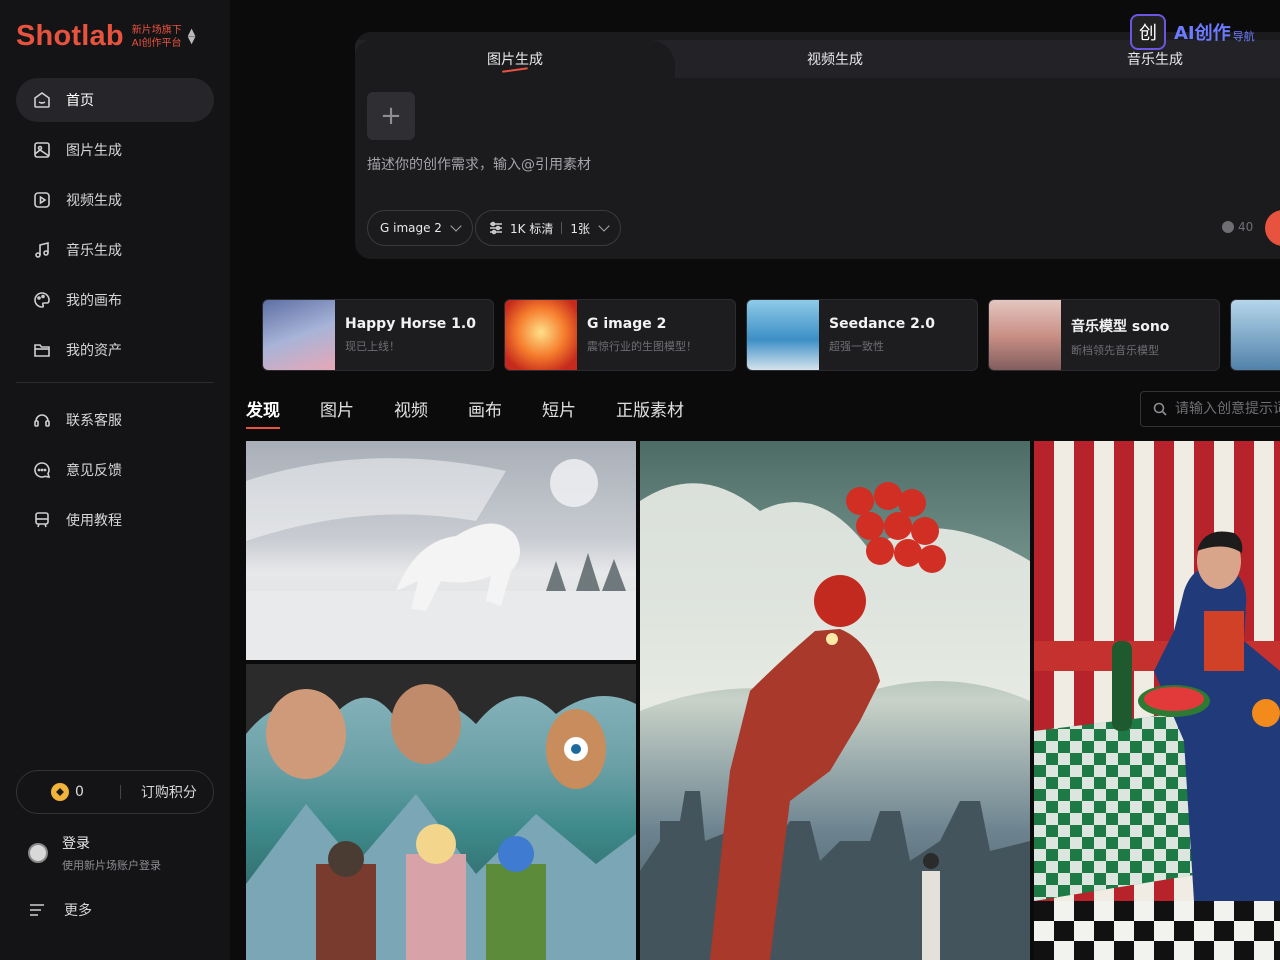  Describe the element at coordinates (105, 36) in the screenshot. I see `brand: Shotlab 新片场旗下 AI创作平台 ▲ ▼` at that location.